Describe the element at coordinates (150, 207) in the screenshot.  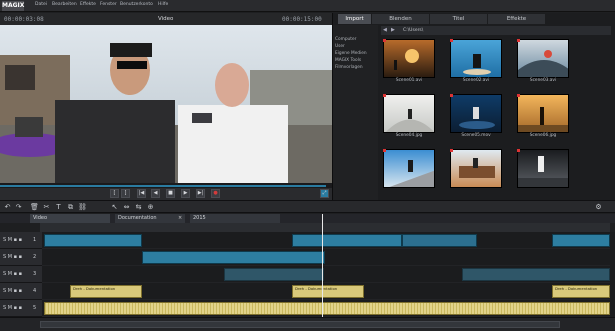
I see `zoom-icon: ⊕` at that location.